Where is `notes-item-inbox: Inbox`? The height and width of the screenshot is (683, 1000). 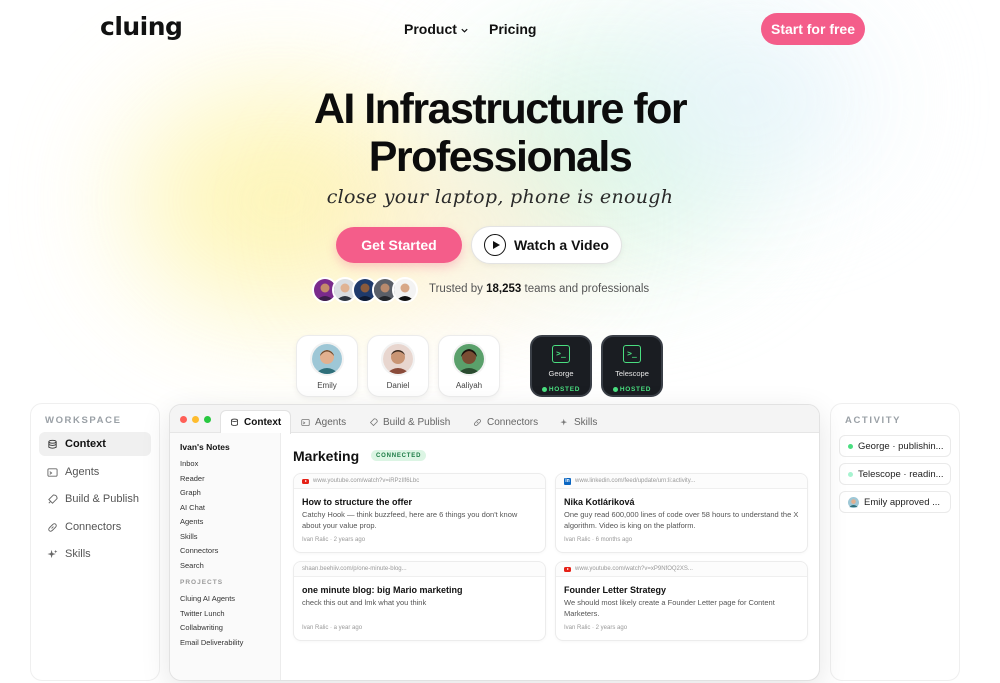
notes-item-inbox: Inbox is located at coordinates (189, 463).